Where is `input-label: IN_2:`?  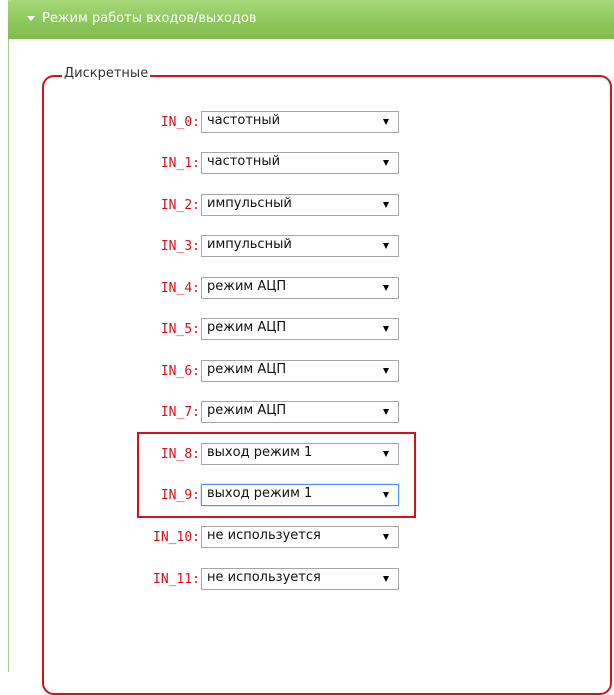 input-label: IN_2: is located at coordinates (180, 205).